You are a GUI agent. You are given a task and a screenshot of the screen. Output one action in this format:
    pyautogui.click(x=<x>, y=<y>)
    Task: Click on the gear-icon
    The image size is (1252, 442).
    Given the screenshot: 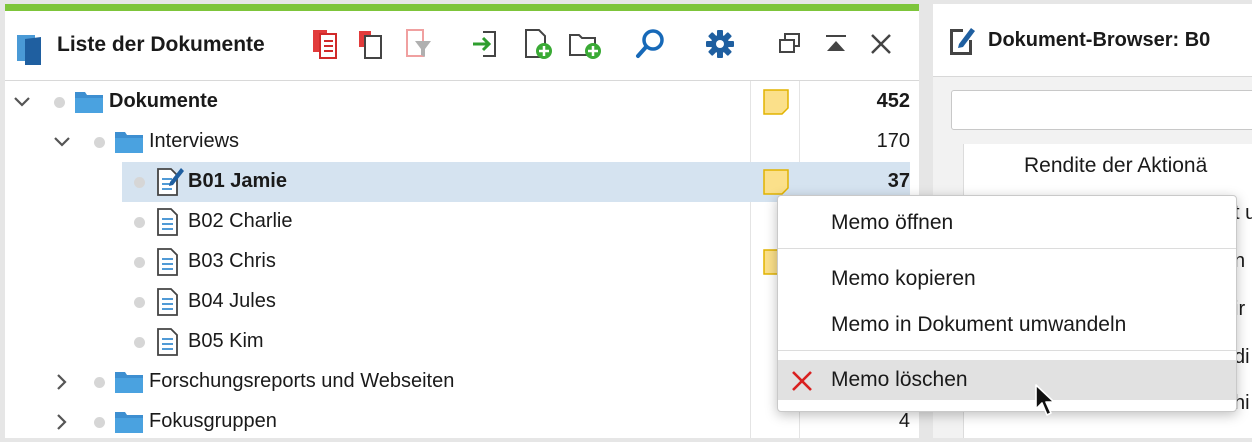 What is the action you would take?
    pyautogui.click(x=720, y=44)
    